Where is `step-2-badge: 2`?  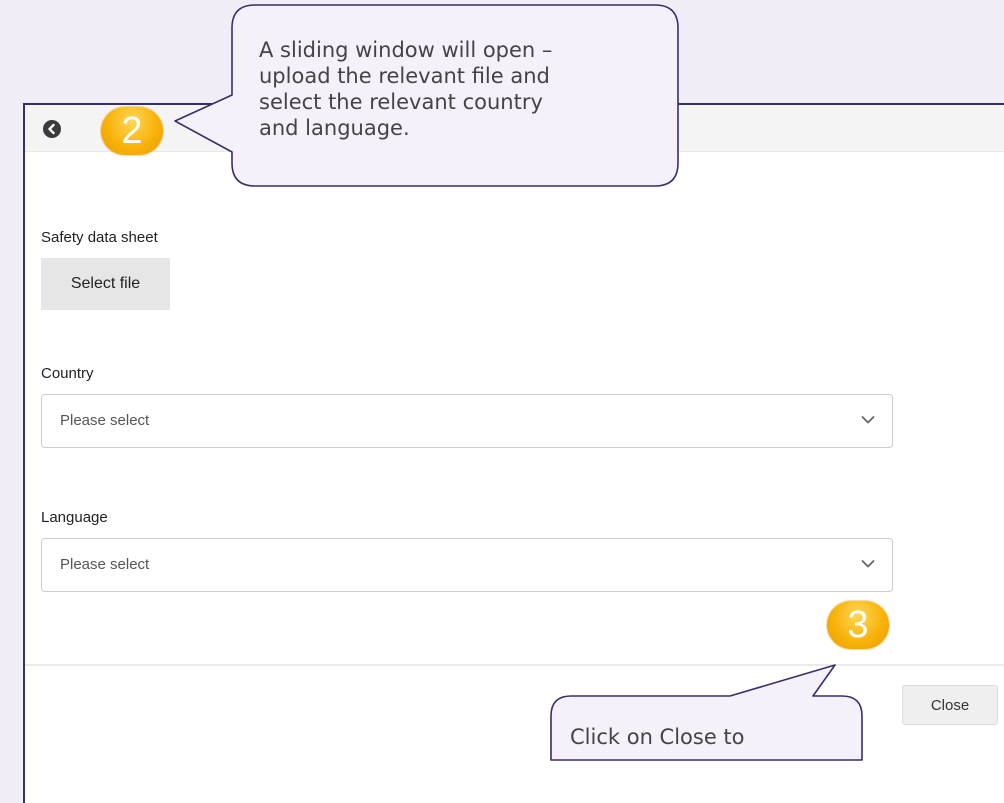
step-2-badge: 2 is located at coordinates (132, 131).